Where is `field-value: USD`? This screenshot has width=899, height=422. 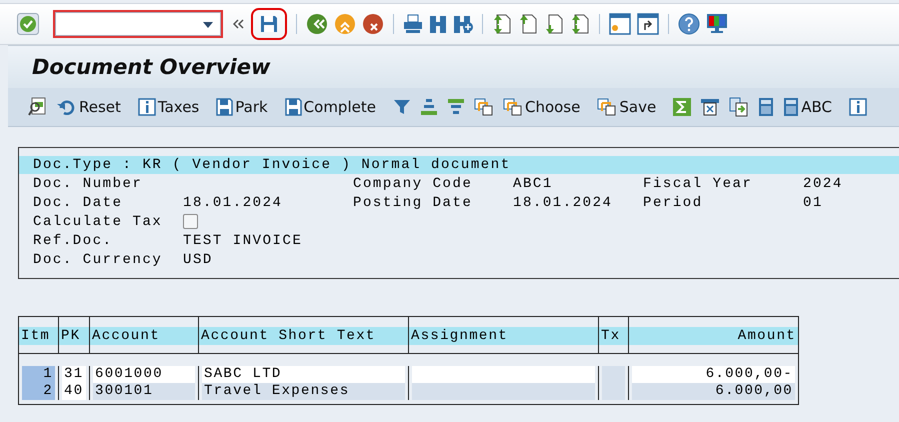 field-value: USD is located at coordinates (198, 260).